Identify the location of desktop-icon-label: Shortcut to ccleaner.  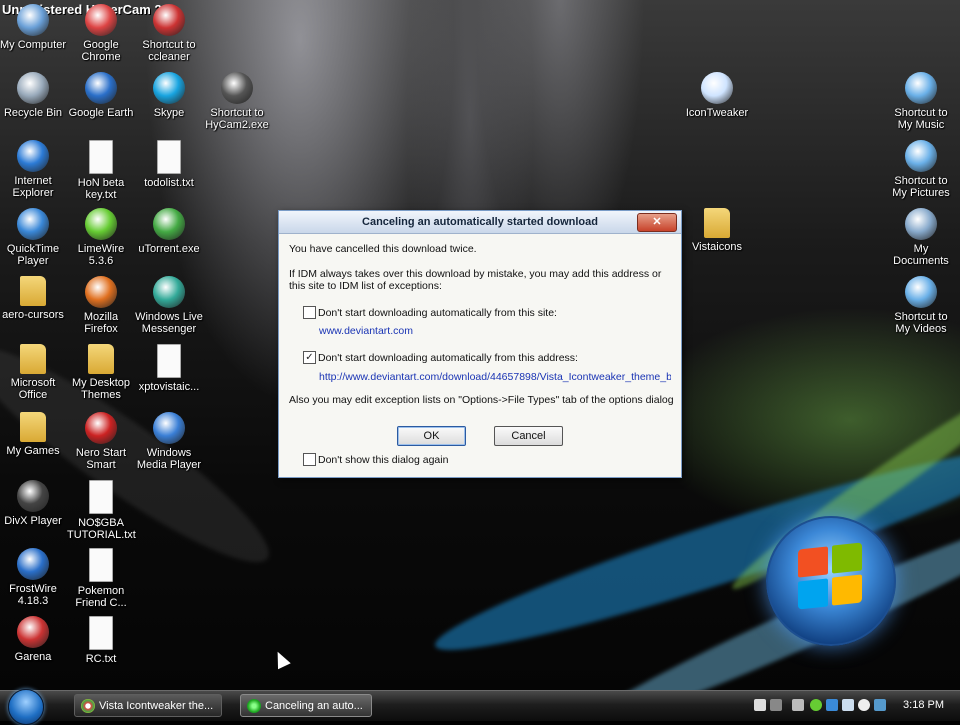
(169, 51).